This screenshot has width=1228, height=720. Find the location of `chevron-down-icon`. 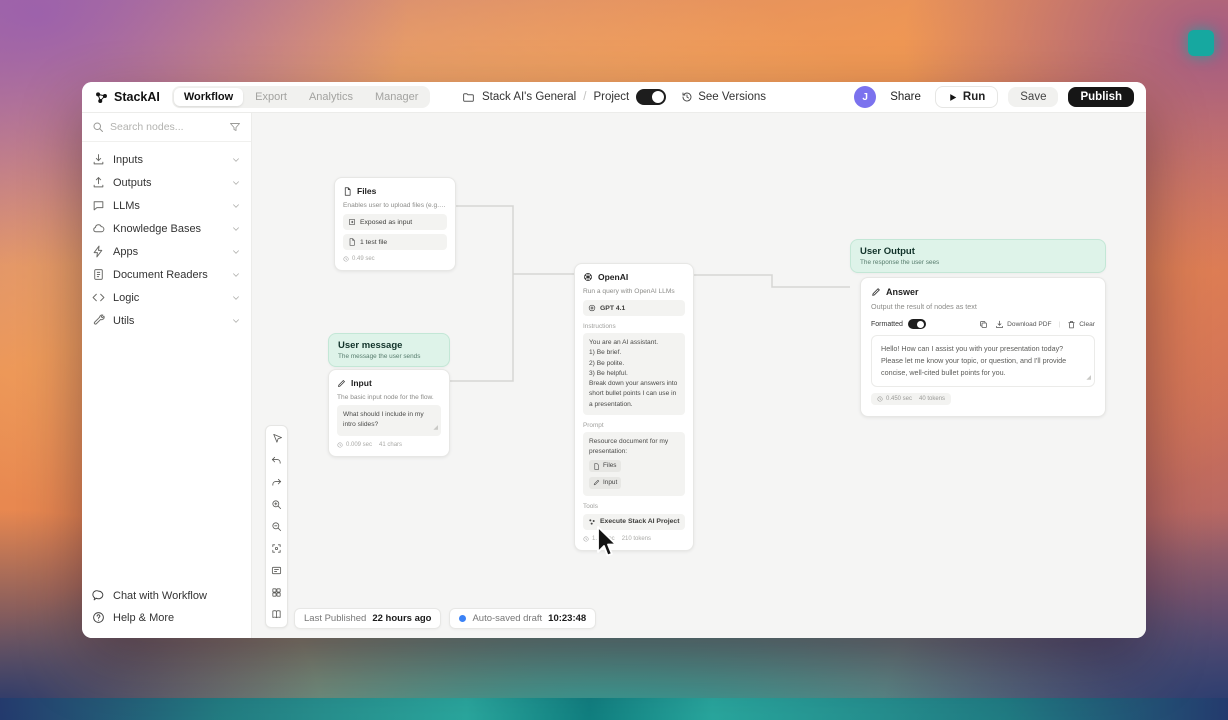

chevron-down-icon is located at coordinates (236, 205).